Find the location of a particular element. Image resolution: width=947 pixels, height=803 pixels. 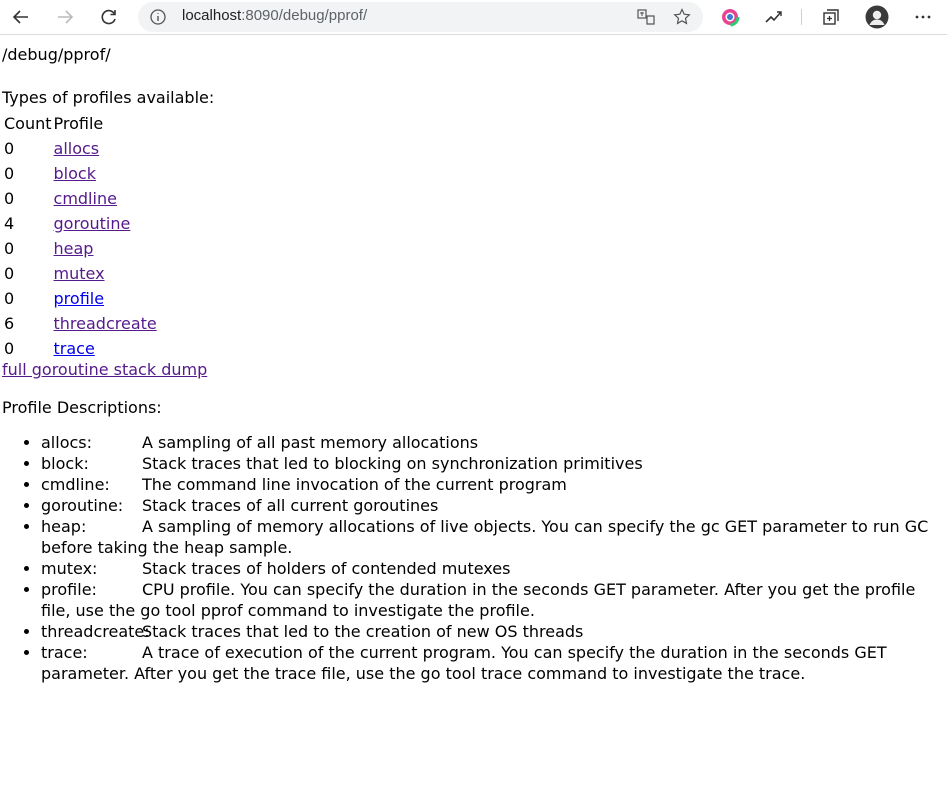

profile-name: block: is located at coordinates (65, 463).